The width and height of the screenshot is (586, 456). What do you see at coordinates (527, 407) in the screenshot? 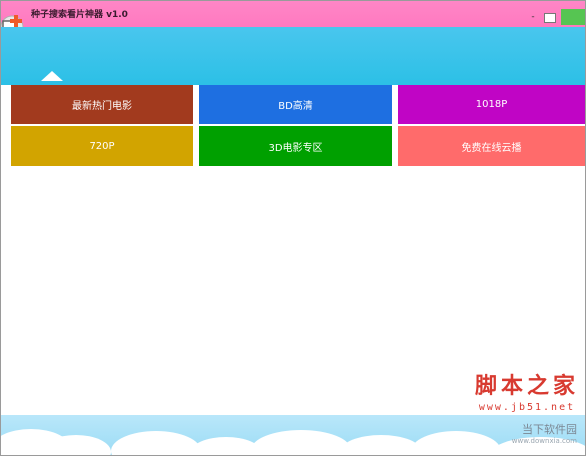
I see `watermark-url: www.jb51.net` at bounding box center [527, 407].